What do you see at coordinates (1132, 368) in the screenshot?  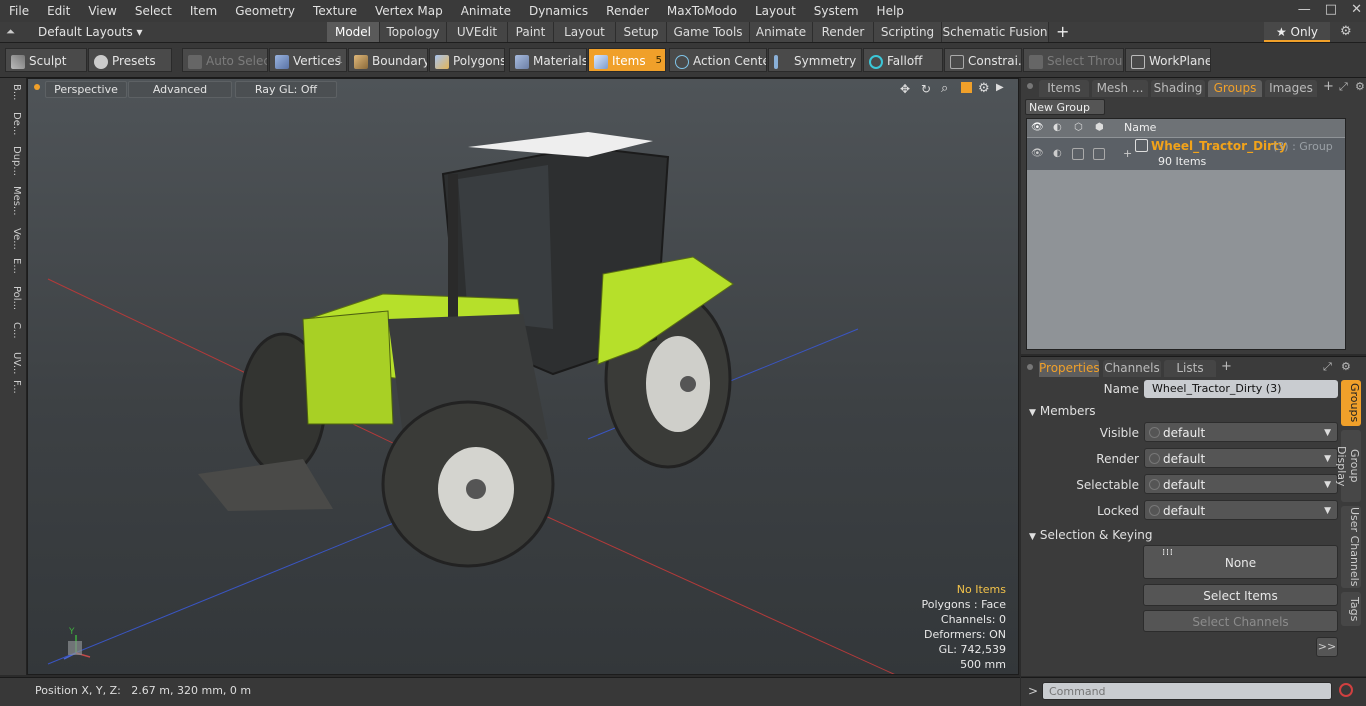 I see `tab-channels: Channels` at bounding box center [1132, 368].